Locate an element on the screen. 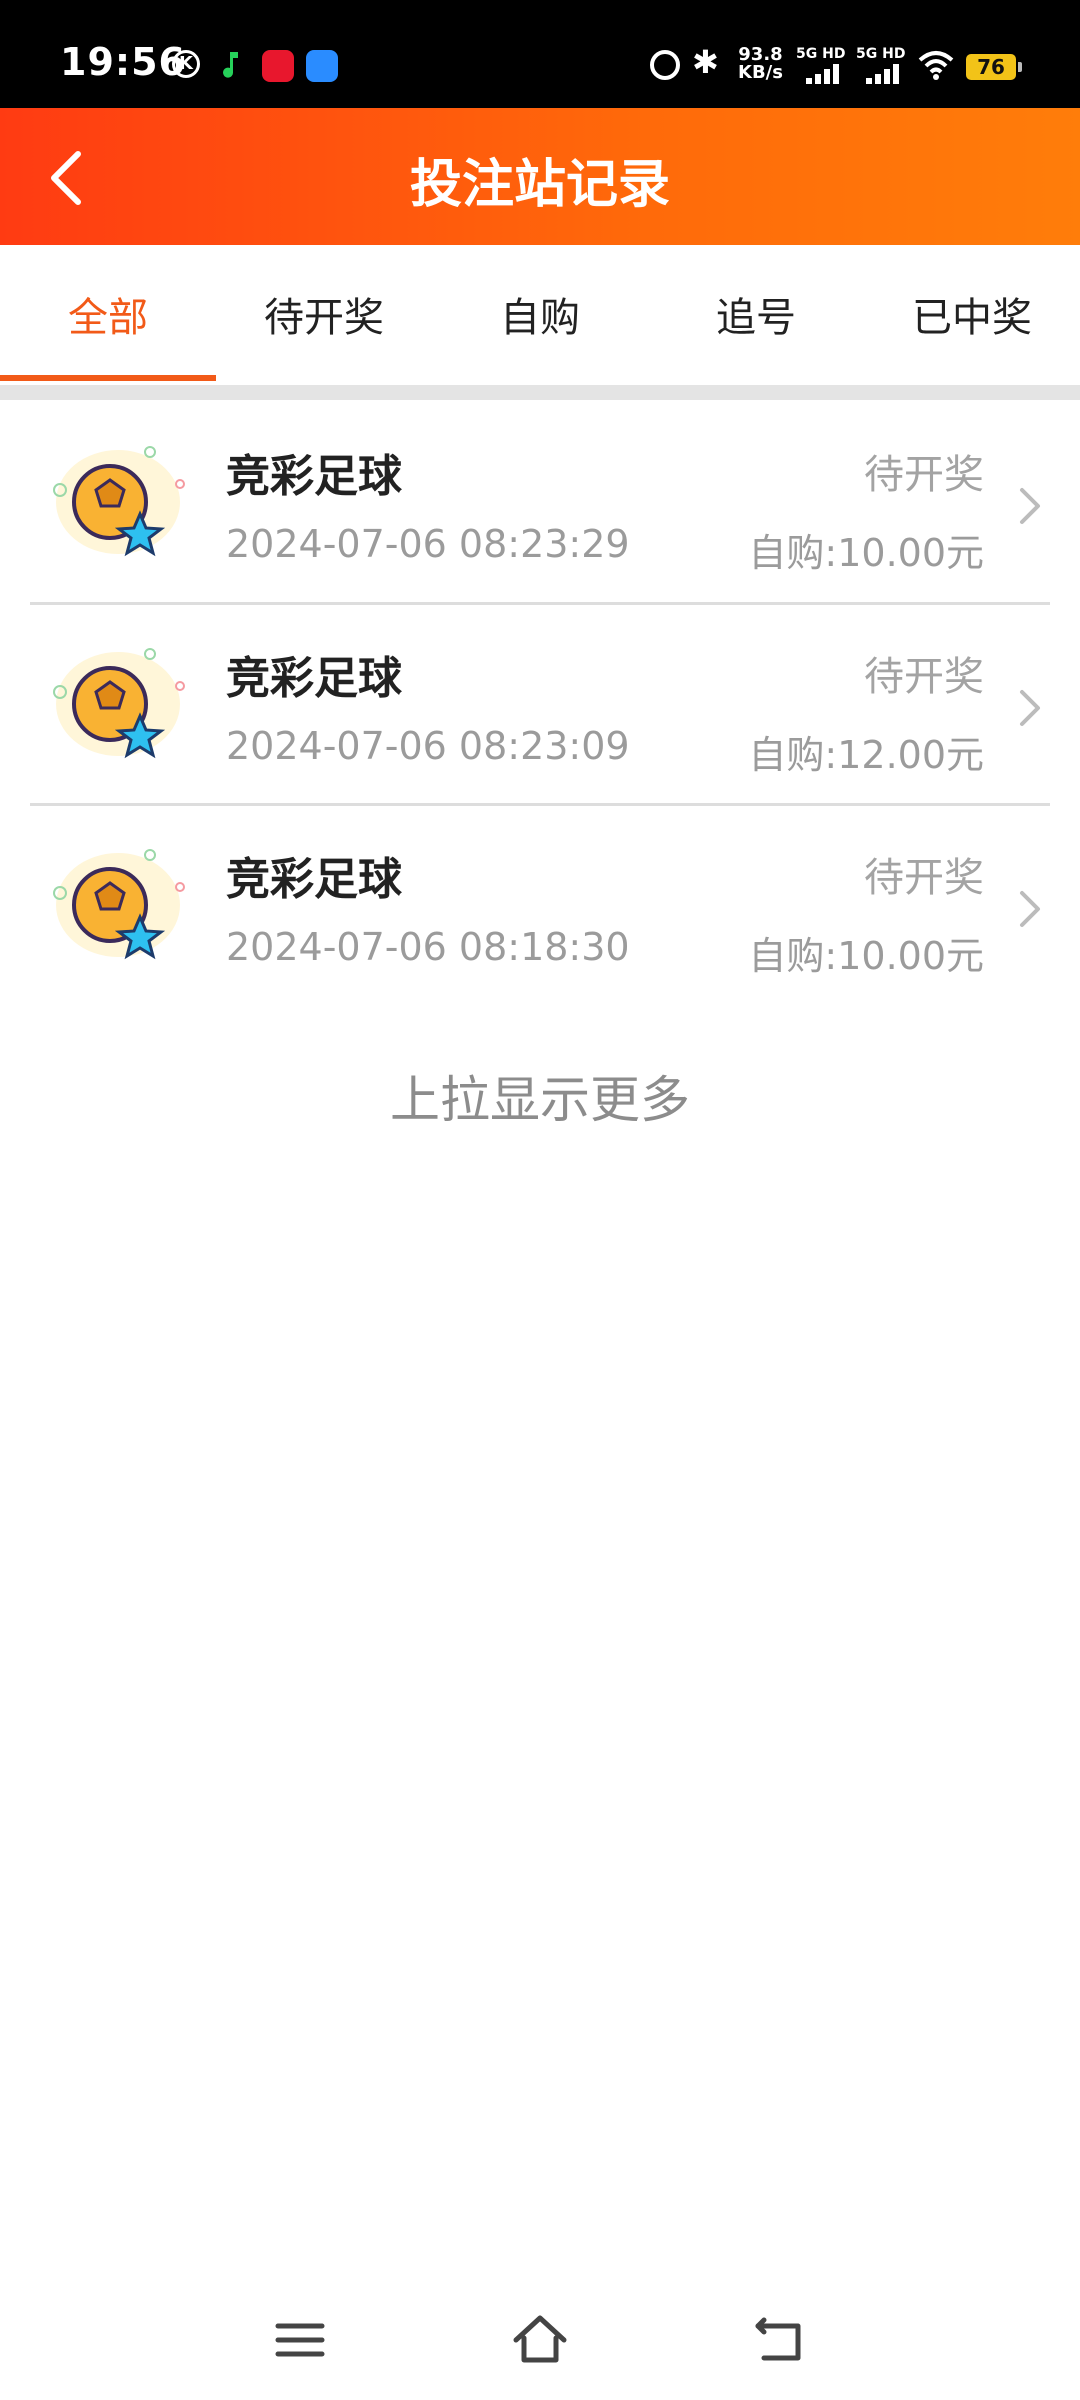 This screenshot has height=2400, width=1080. tab-follow-number: 追号 is located at coordinates (756, 314).